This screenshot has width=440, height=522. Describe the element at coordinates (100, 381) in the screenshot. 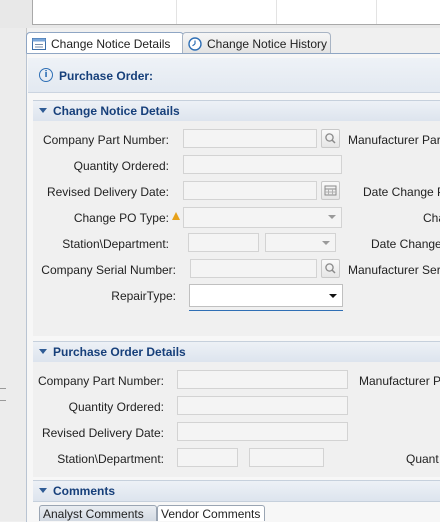

I see `po-company-part-number-label: Company Part Number:` at that location.